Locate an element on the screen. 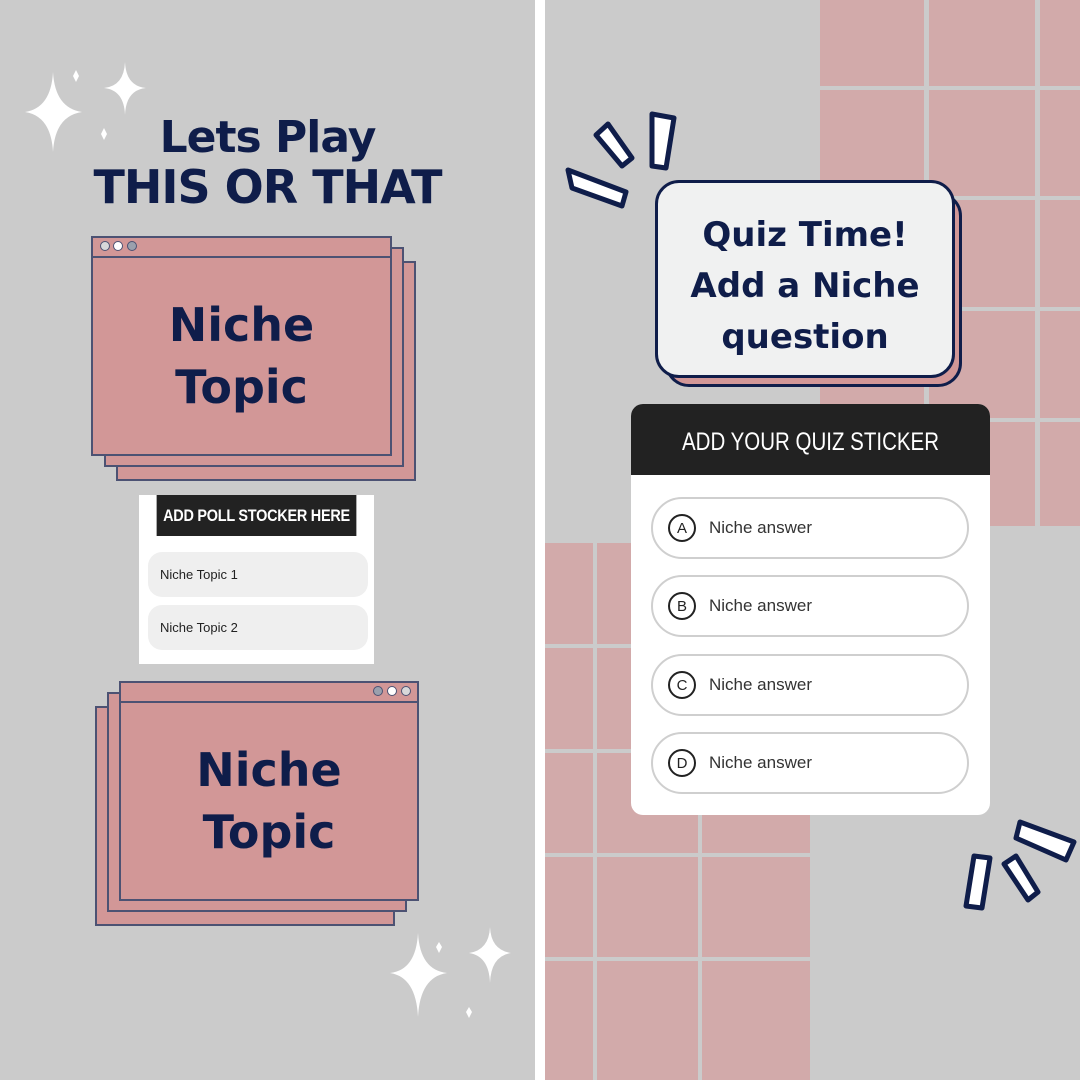 The height and width of the screenshot is (1080, 1080). answer-letter-icon: A is located at coordinates (682, 528).